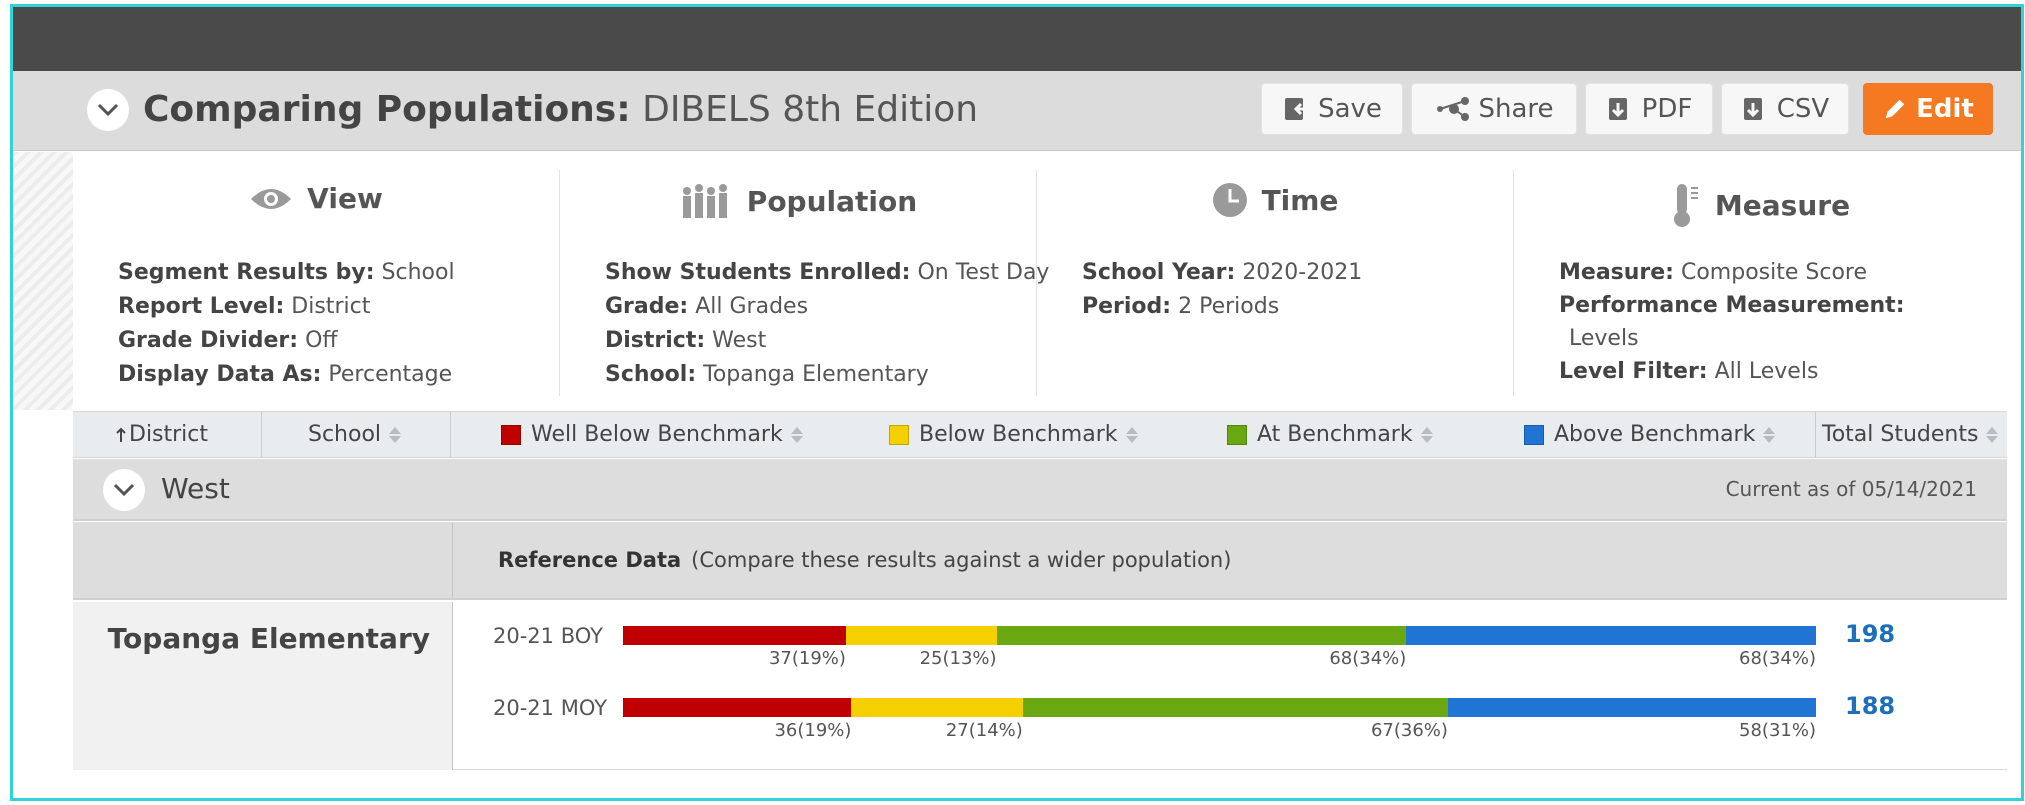 Image resolution: width=2025 pixels, height=805 pixels. I want to click on download-csv-icon, so click(1752, 109).